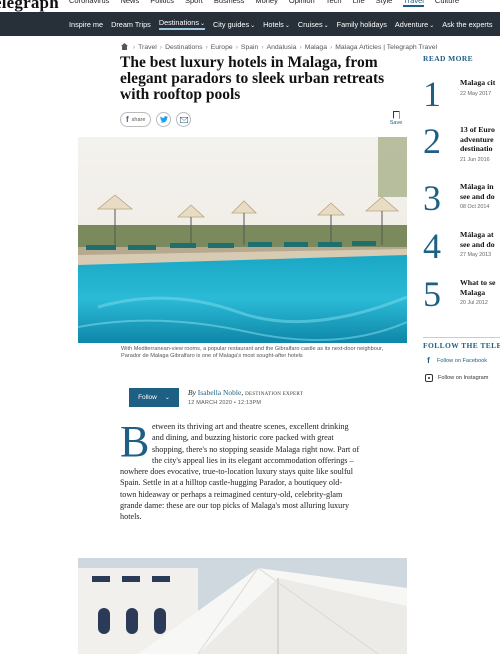  Describe the element at coordinates (89, 3) in the screenshot. I see `top-nav-coronavirus: Coronavirus` at that location.